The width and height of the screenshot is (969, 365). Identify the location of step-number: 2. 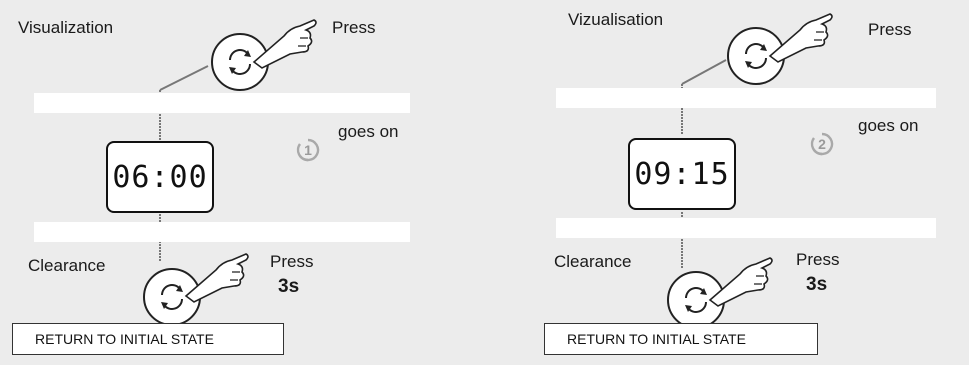
(822, 144).